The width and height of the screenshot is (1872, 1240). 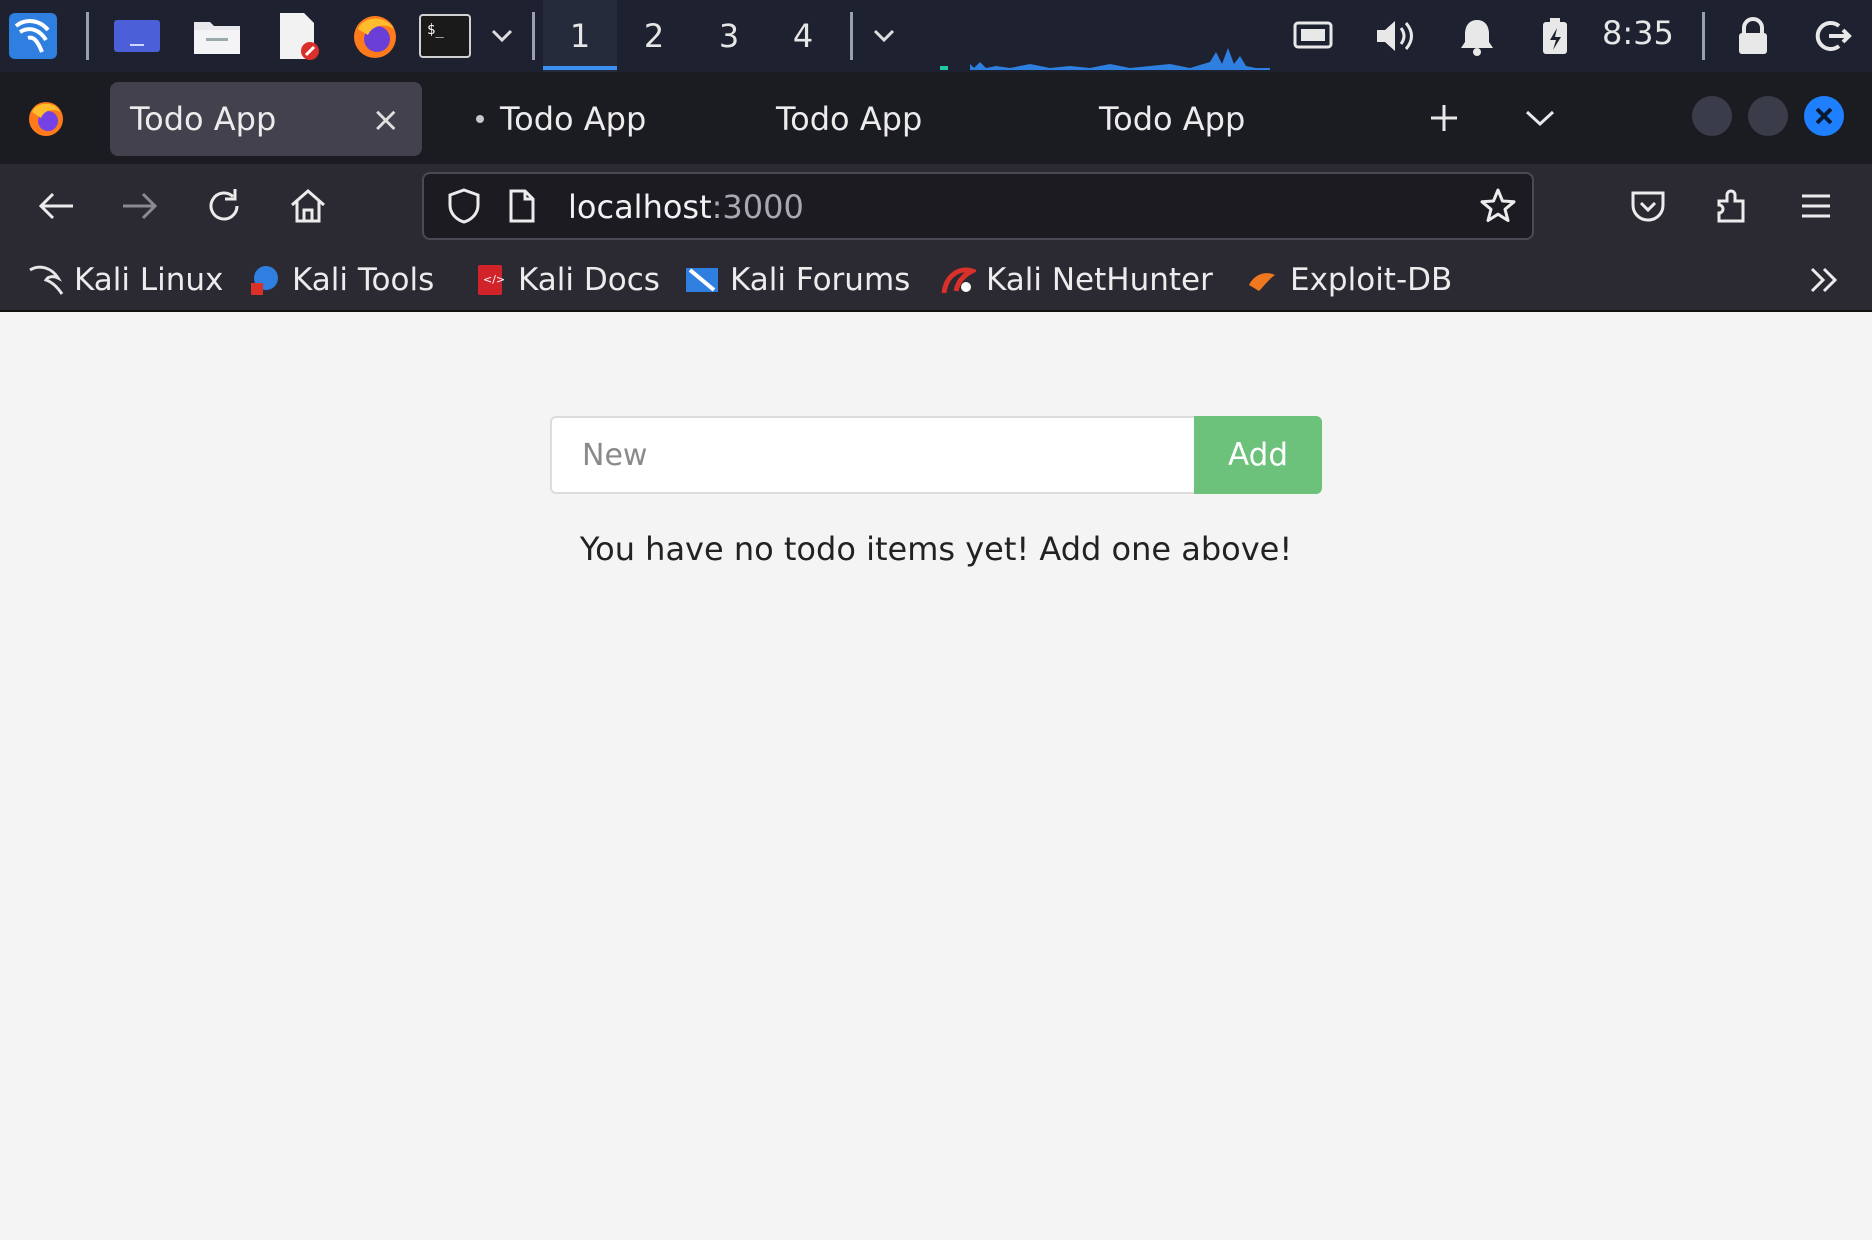 What do you see at coordinates (375, 36) in the screenshot?
I see `firefox-launcher-icon` at bounding box center [375, 36].